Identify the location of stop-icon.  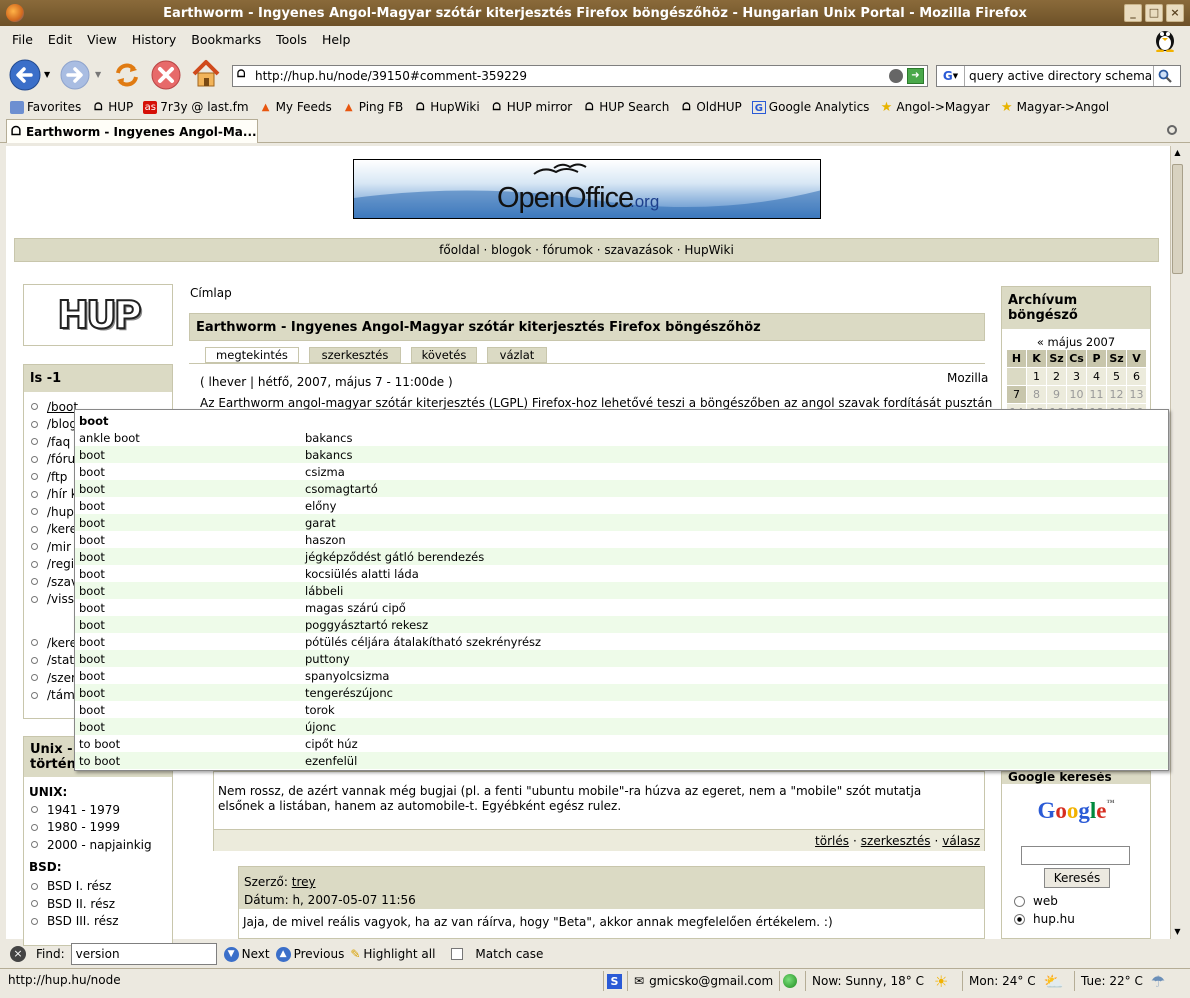
(166, 75).